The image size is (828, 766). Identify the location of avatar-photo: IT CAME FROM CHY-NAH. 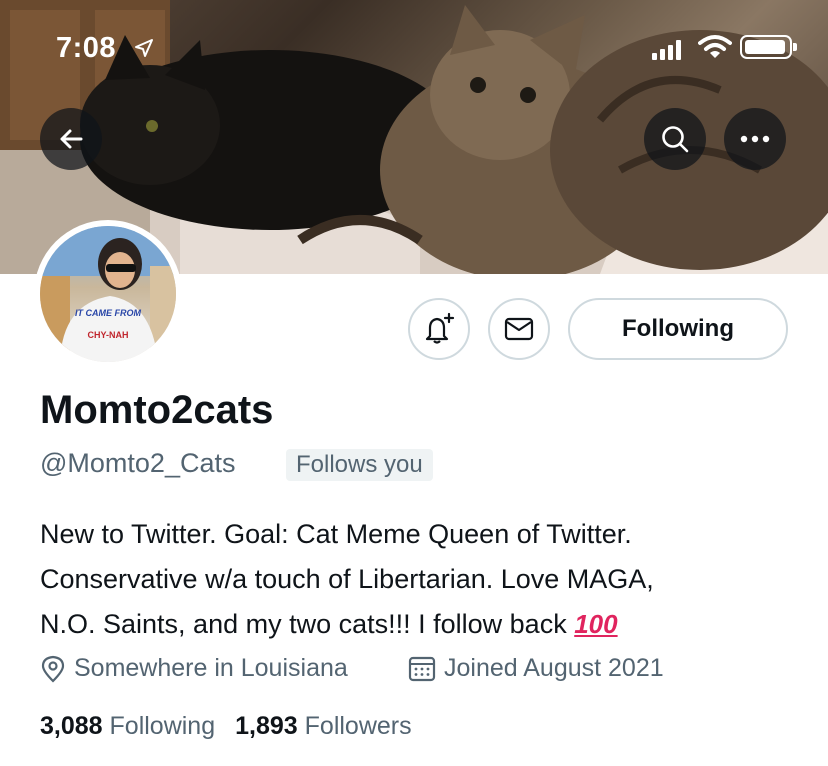
(108, 294).